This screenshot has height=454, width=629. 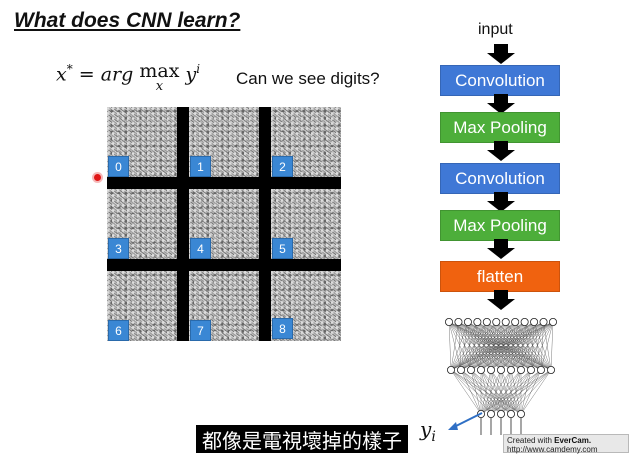 What do you see at coordinates (117, 74) in the screenshot?
I see `formula-op: arg` at bounding box center [117, 74].